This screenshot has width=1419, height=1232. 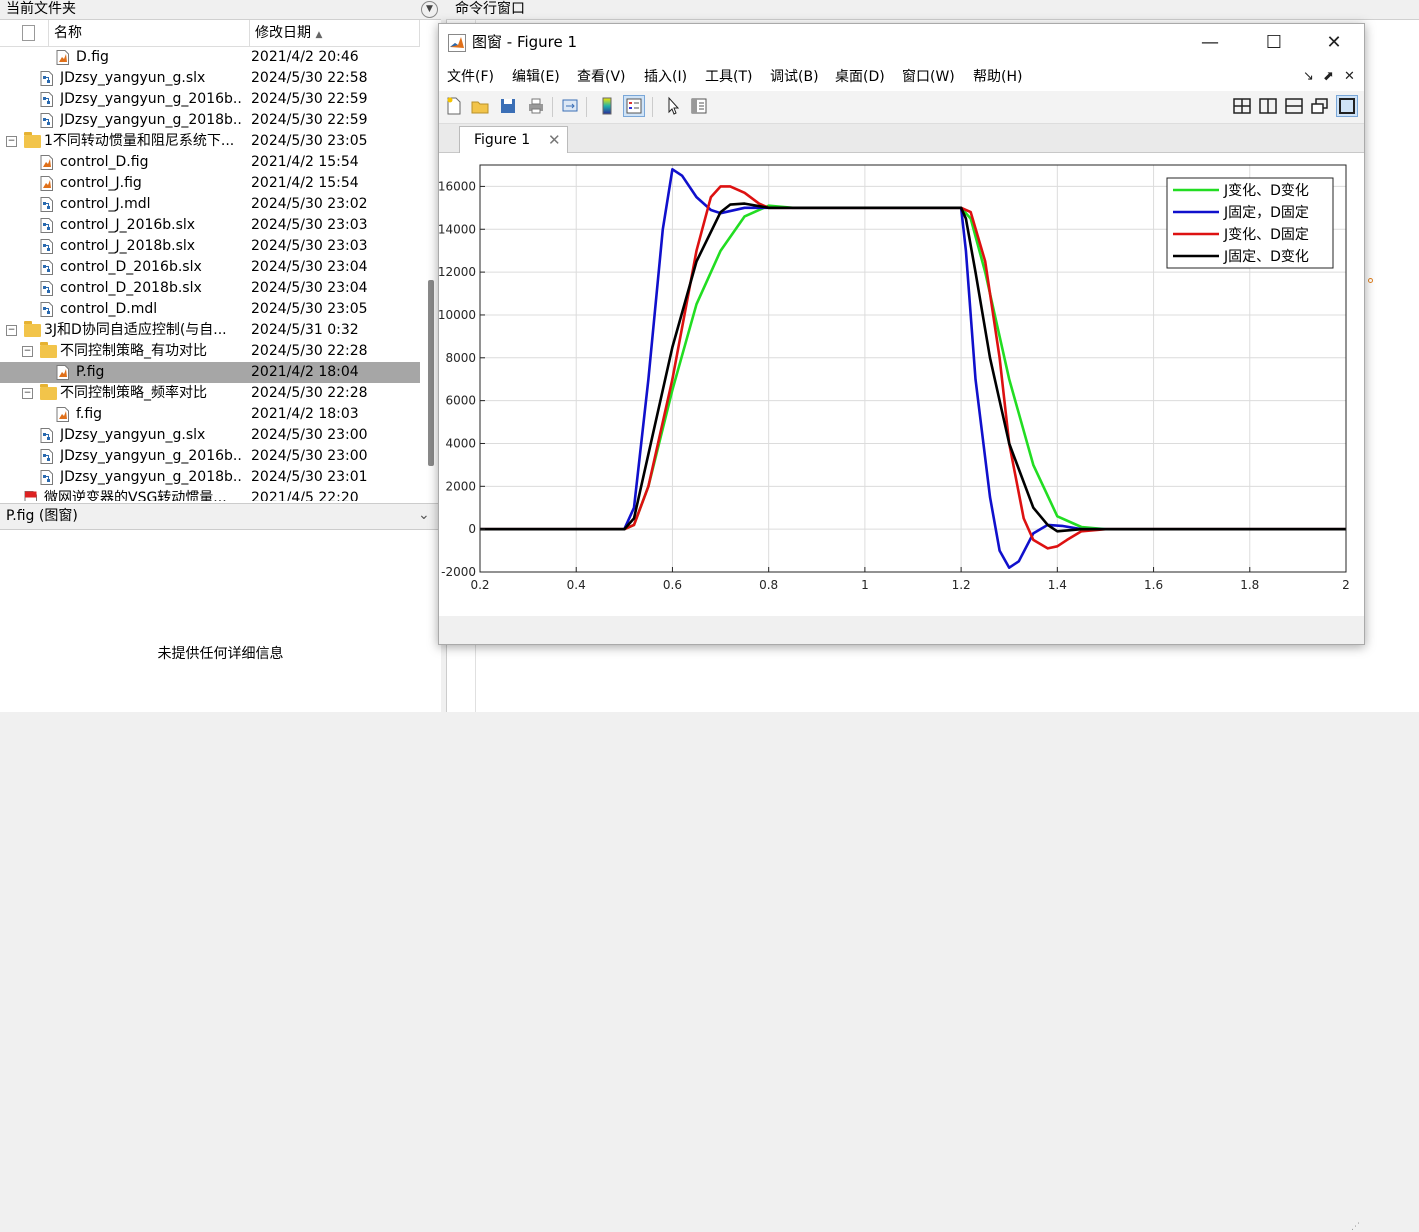 I want to click on file-row: D.fig 2021/4/2 20:46, so click(x=210, y=57).